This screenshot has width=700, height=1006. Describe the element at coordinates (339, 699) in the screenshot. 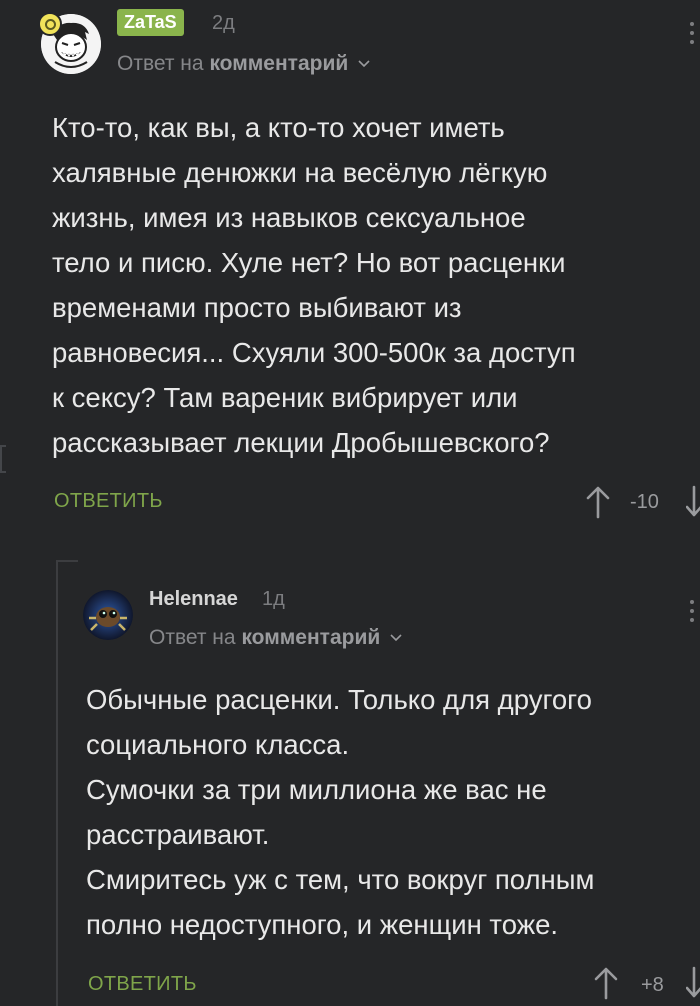

I see `text-line: Обычные расценки. Только для другого` at that location.